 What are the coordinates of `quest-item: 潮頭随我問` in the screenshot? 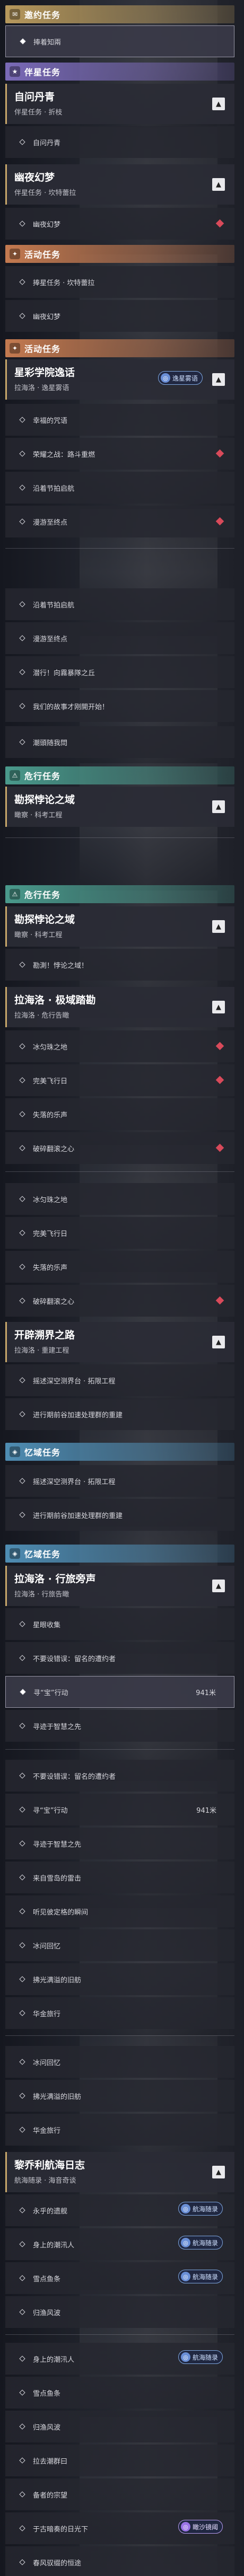 It's located at (120, 742).